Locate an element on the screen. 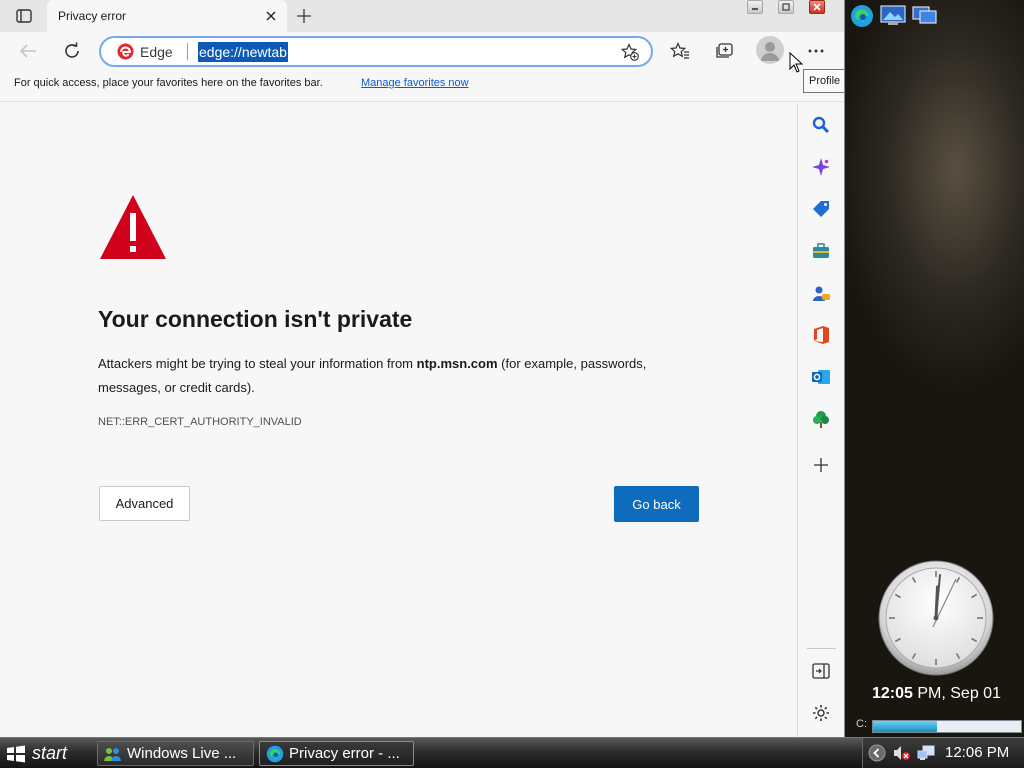 This screenshot has height=768, width=1024. gear-icon is located at coordinates (821, 713).